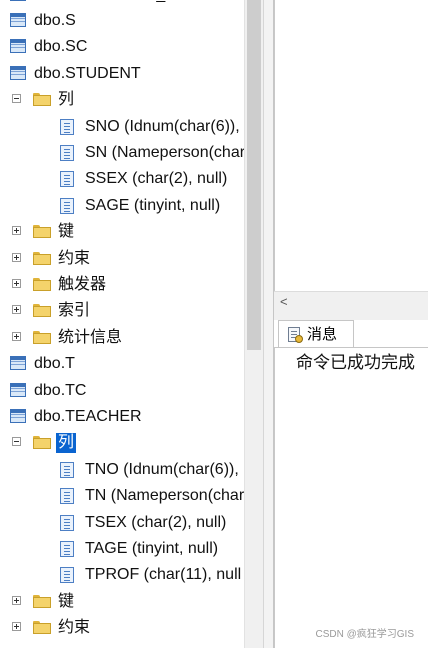  Describe the element at coordinates (351, 301) in the screenshot. I see `results-horizontal-scrollbar: <` at that location.